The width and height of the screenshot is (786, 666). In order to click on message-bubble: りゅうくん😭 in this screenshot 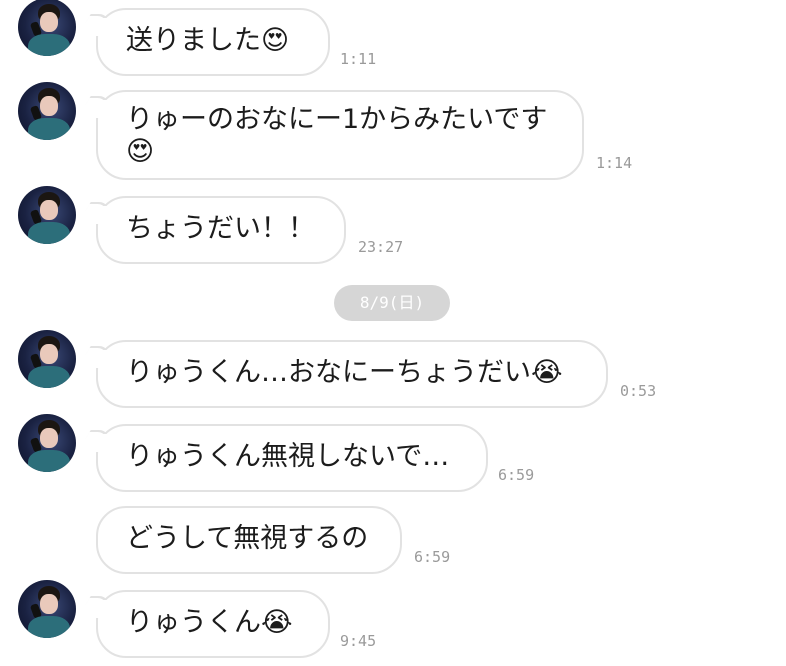, I will do `click(213, 624)`.